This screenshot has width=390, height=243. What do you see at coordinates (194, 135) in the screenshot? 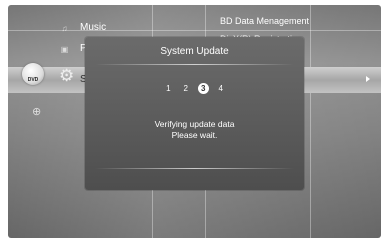
I see `status-submessage: Please wait.` at bounding box center [194, 135].